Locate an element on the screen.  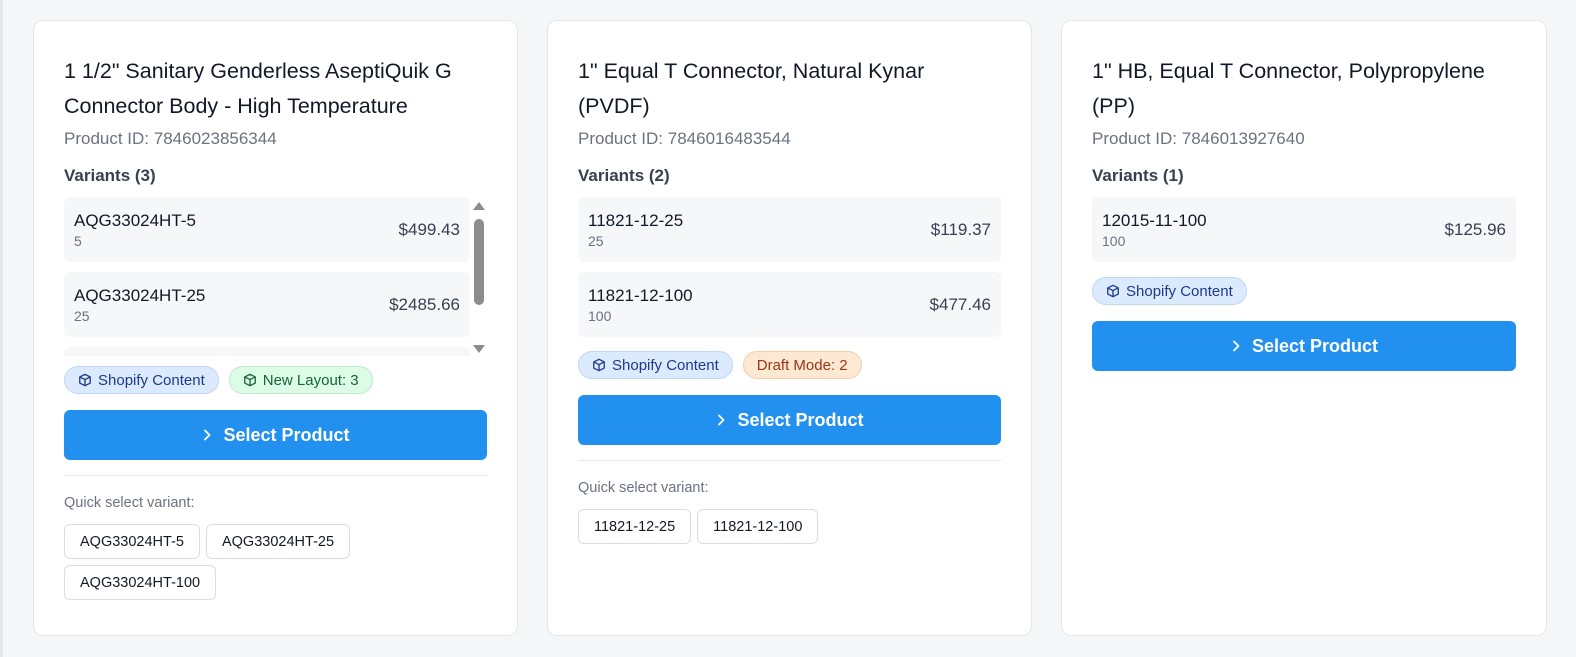
badge-group: Shopify Content is located at coordinates (1304, 291).